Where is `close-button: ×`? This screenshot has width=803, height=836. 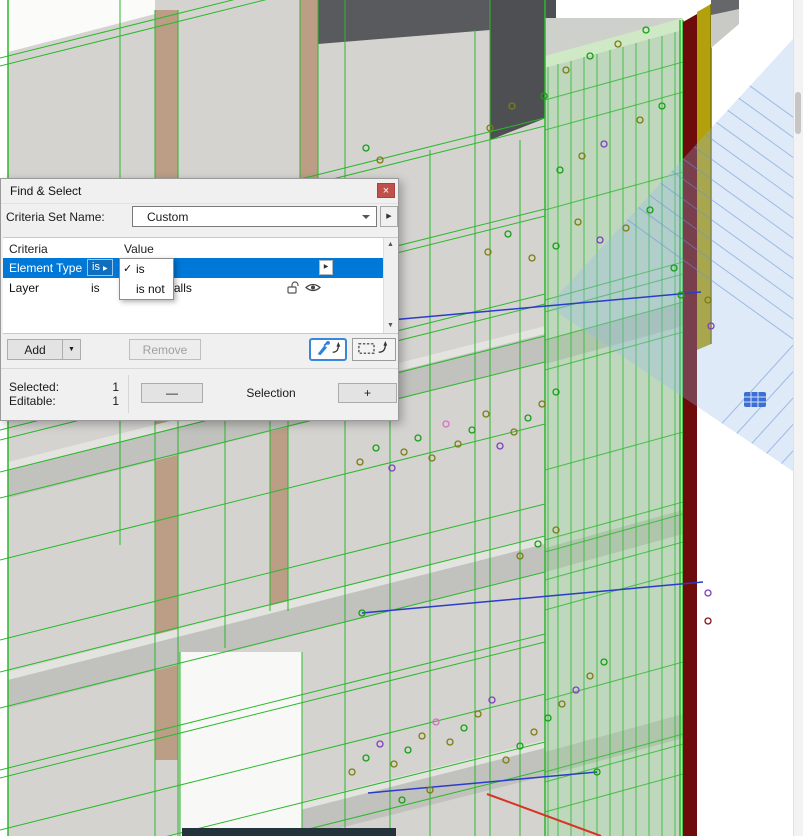 close-button: × is located at coordinates (386, 190).